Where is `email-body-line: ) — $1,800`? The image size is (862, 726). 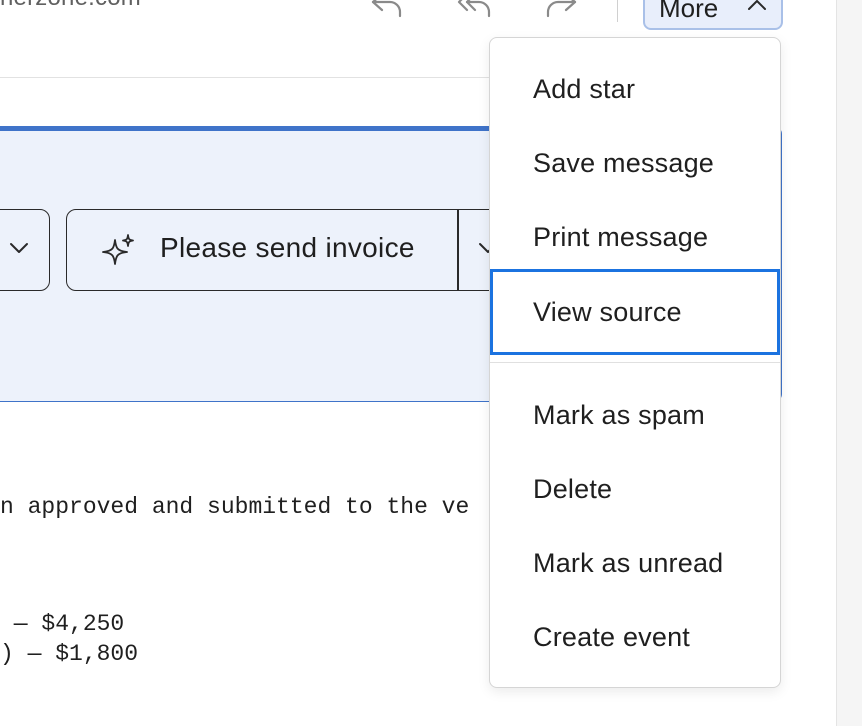
email-body-line: ) — $1,800 is located at coordinates (69, 654).